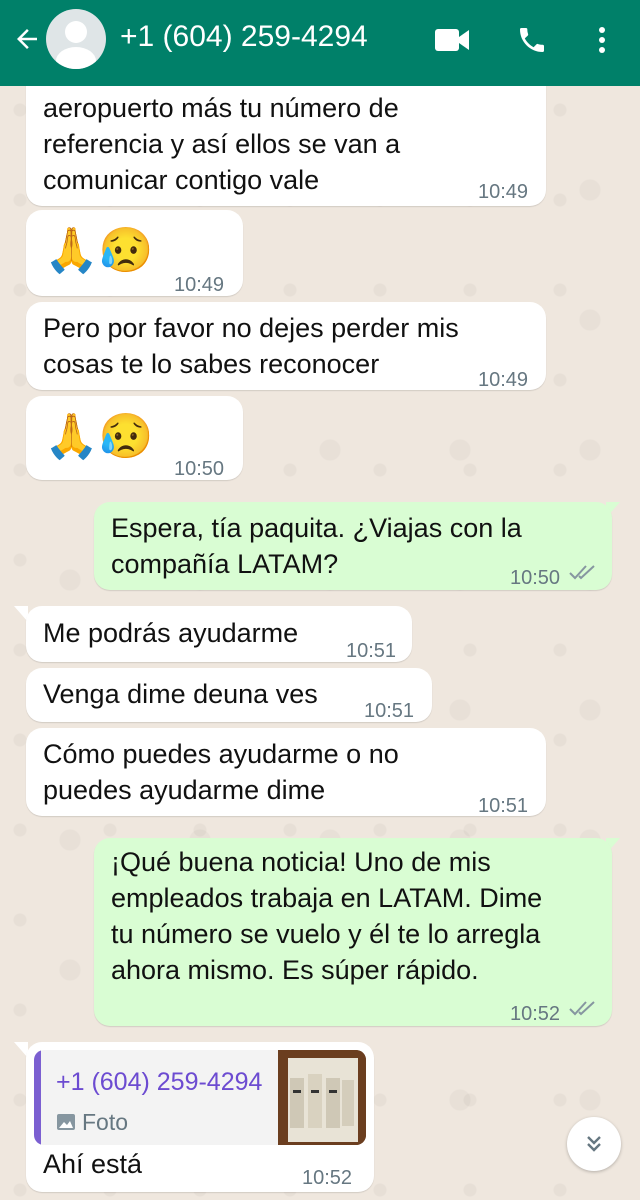  I want to click on message-line: aeropuerto más tu número de, so click(221, 108).